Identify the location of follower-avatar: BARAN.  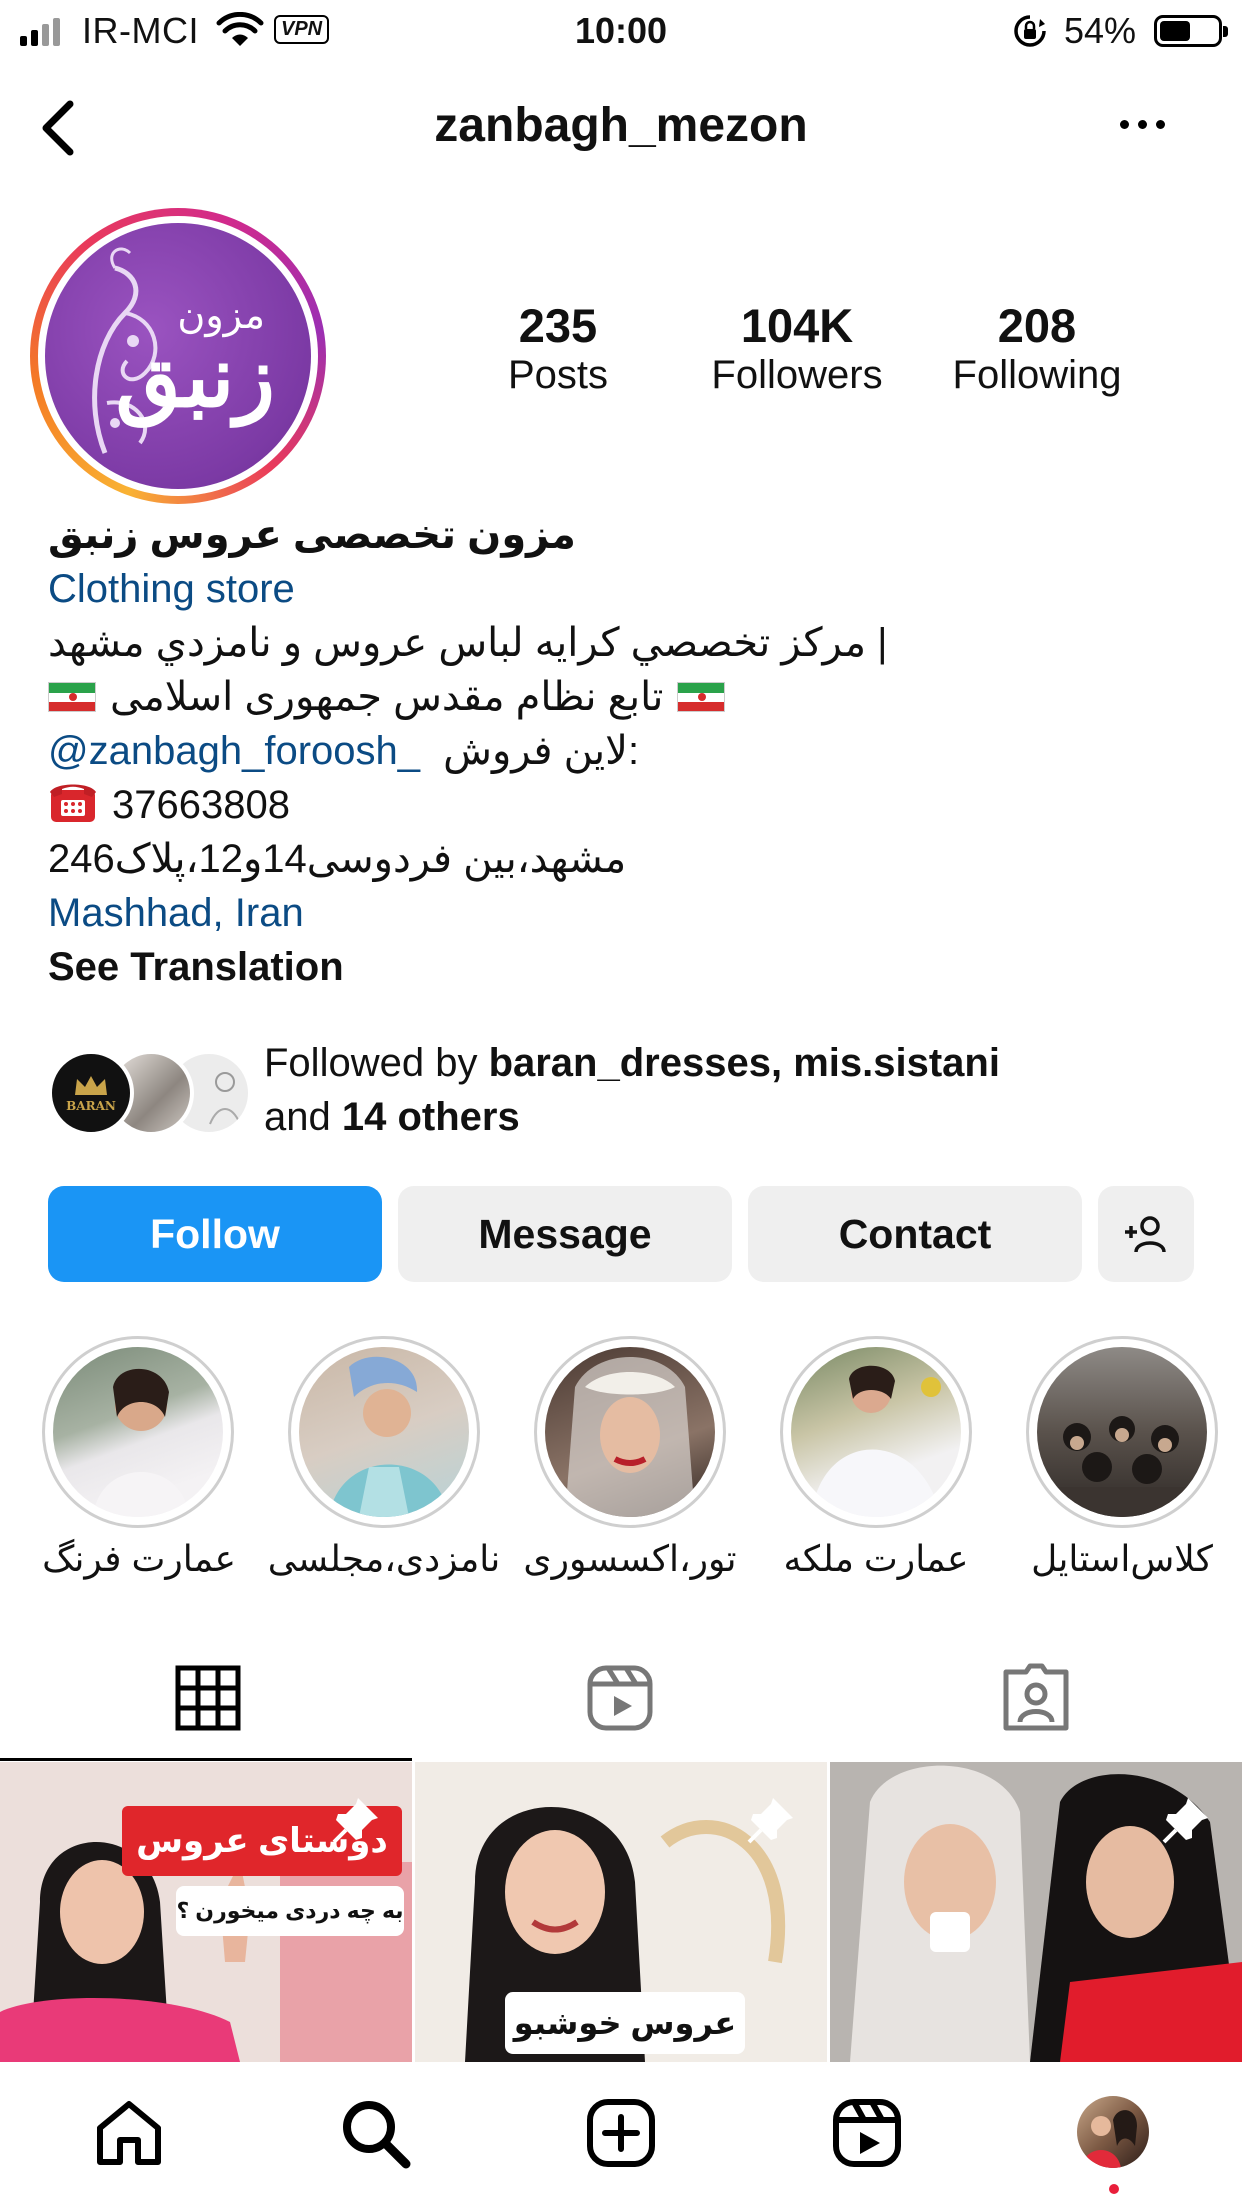
(91, 1093).